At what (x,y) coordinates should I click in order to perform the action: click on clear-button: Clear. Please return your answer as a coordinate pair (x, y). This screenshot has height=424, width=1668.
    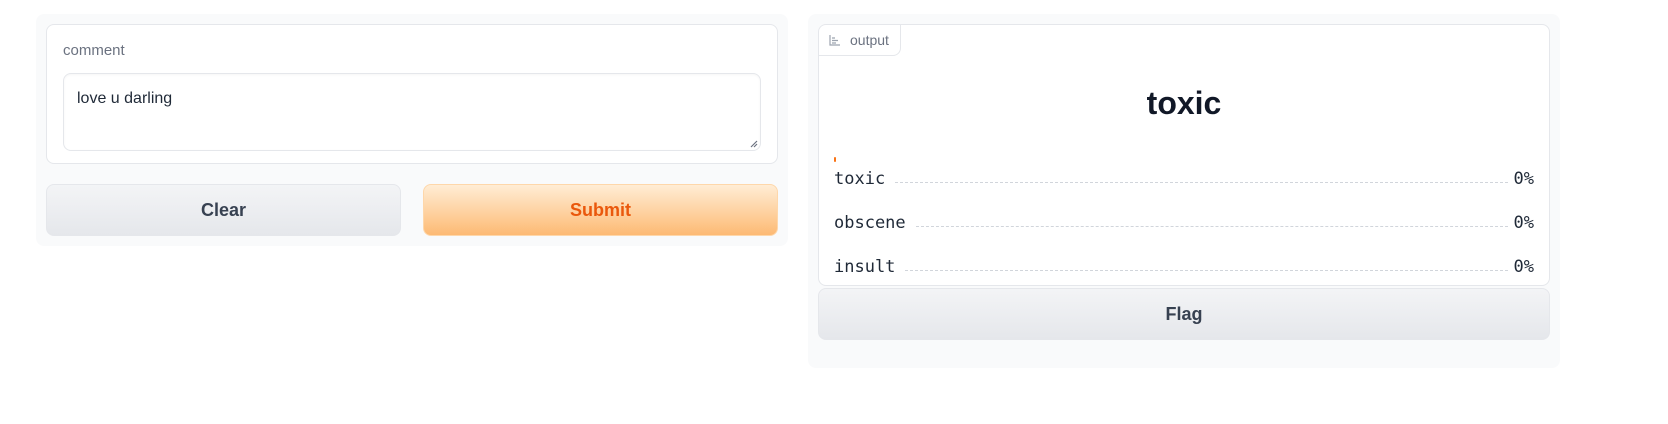
    Looking at the image, I should click on (223, 210).